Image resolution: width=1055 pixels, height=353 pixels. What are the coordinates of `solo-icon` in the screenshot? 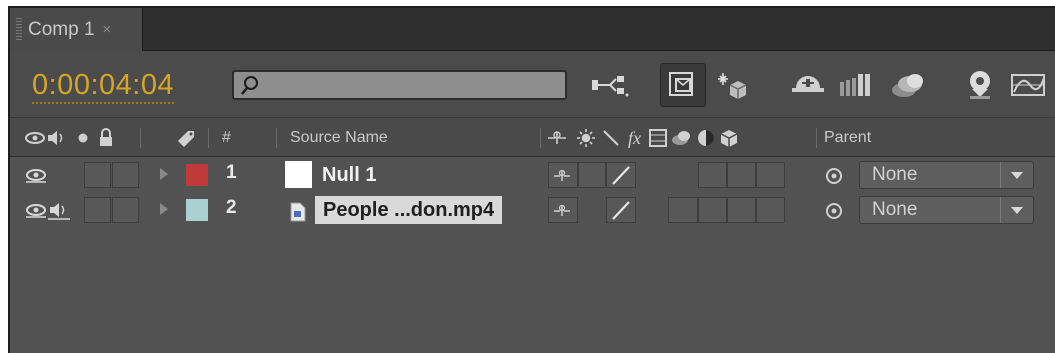 It's located at (83, 137).